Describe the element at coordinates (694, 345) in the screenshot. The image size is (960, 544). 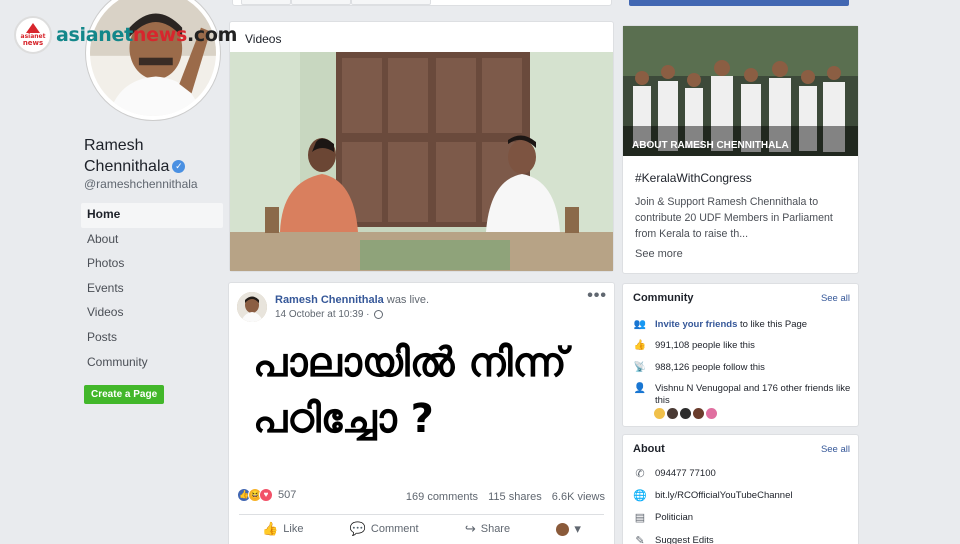
I see `likes-row: 👍 991,108 people like this` at that location.